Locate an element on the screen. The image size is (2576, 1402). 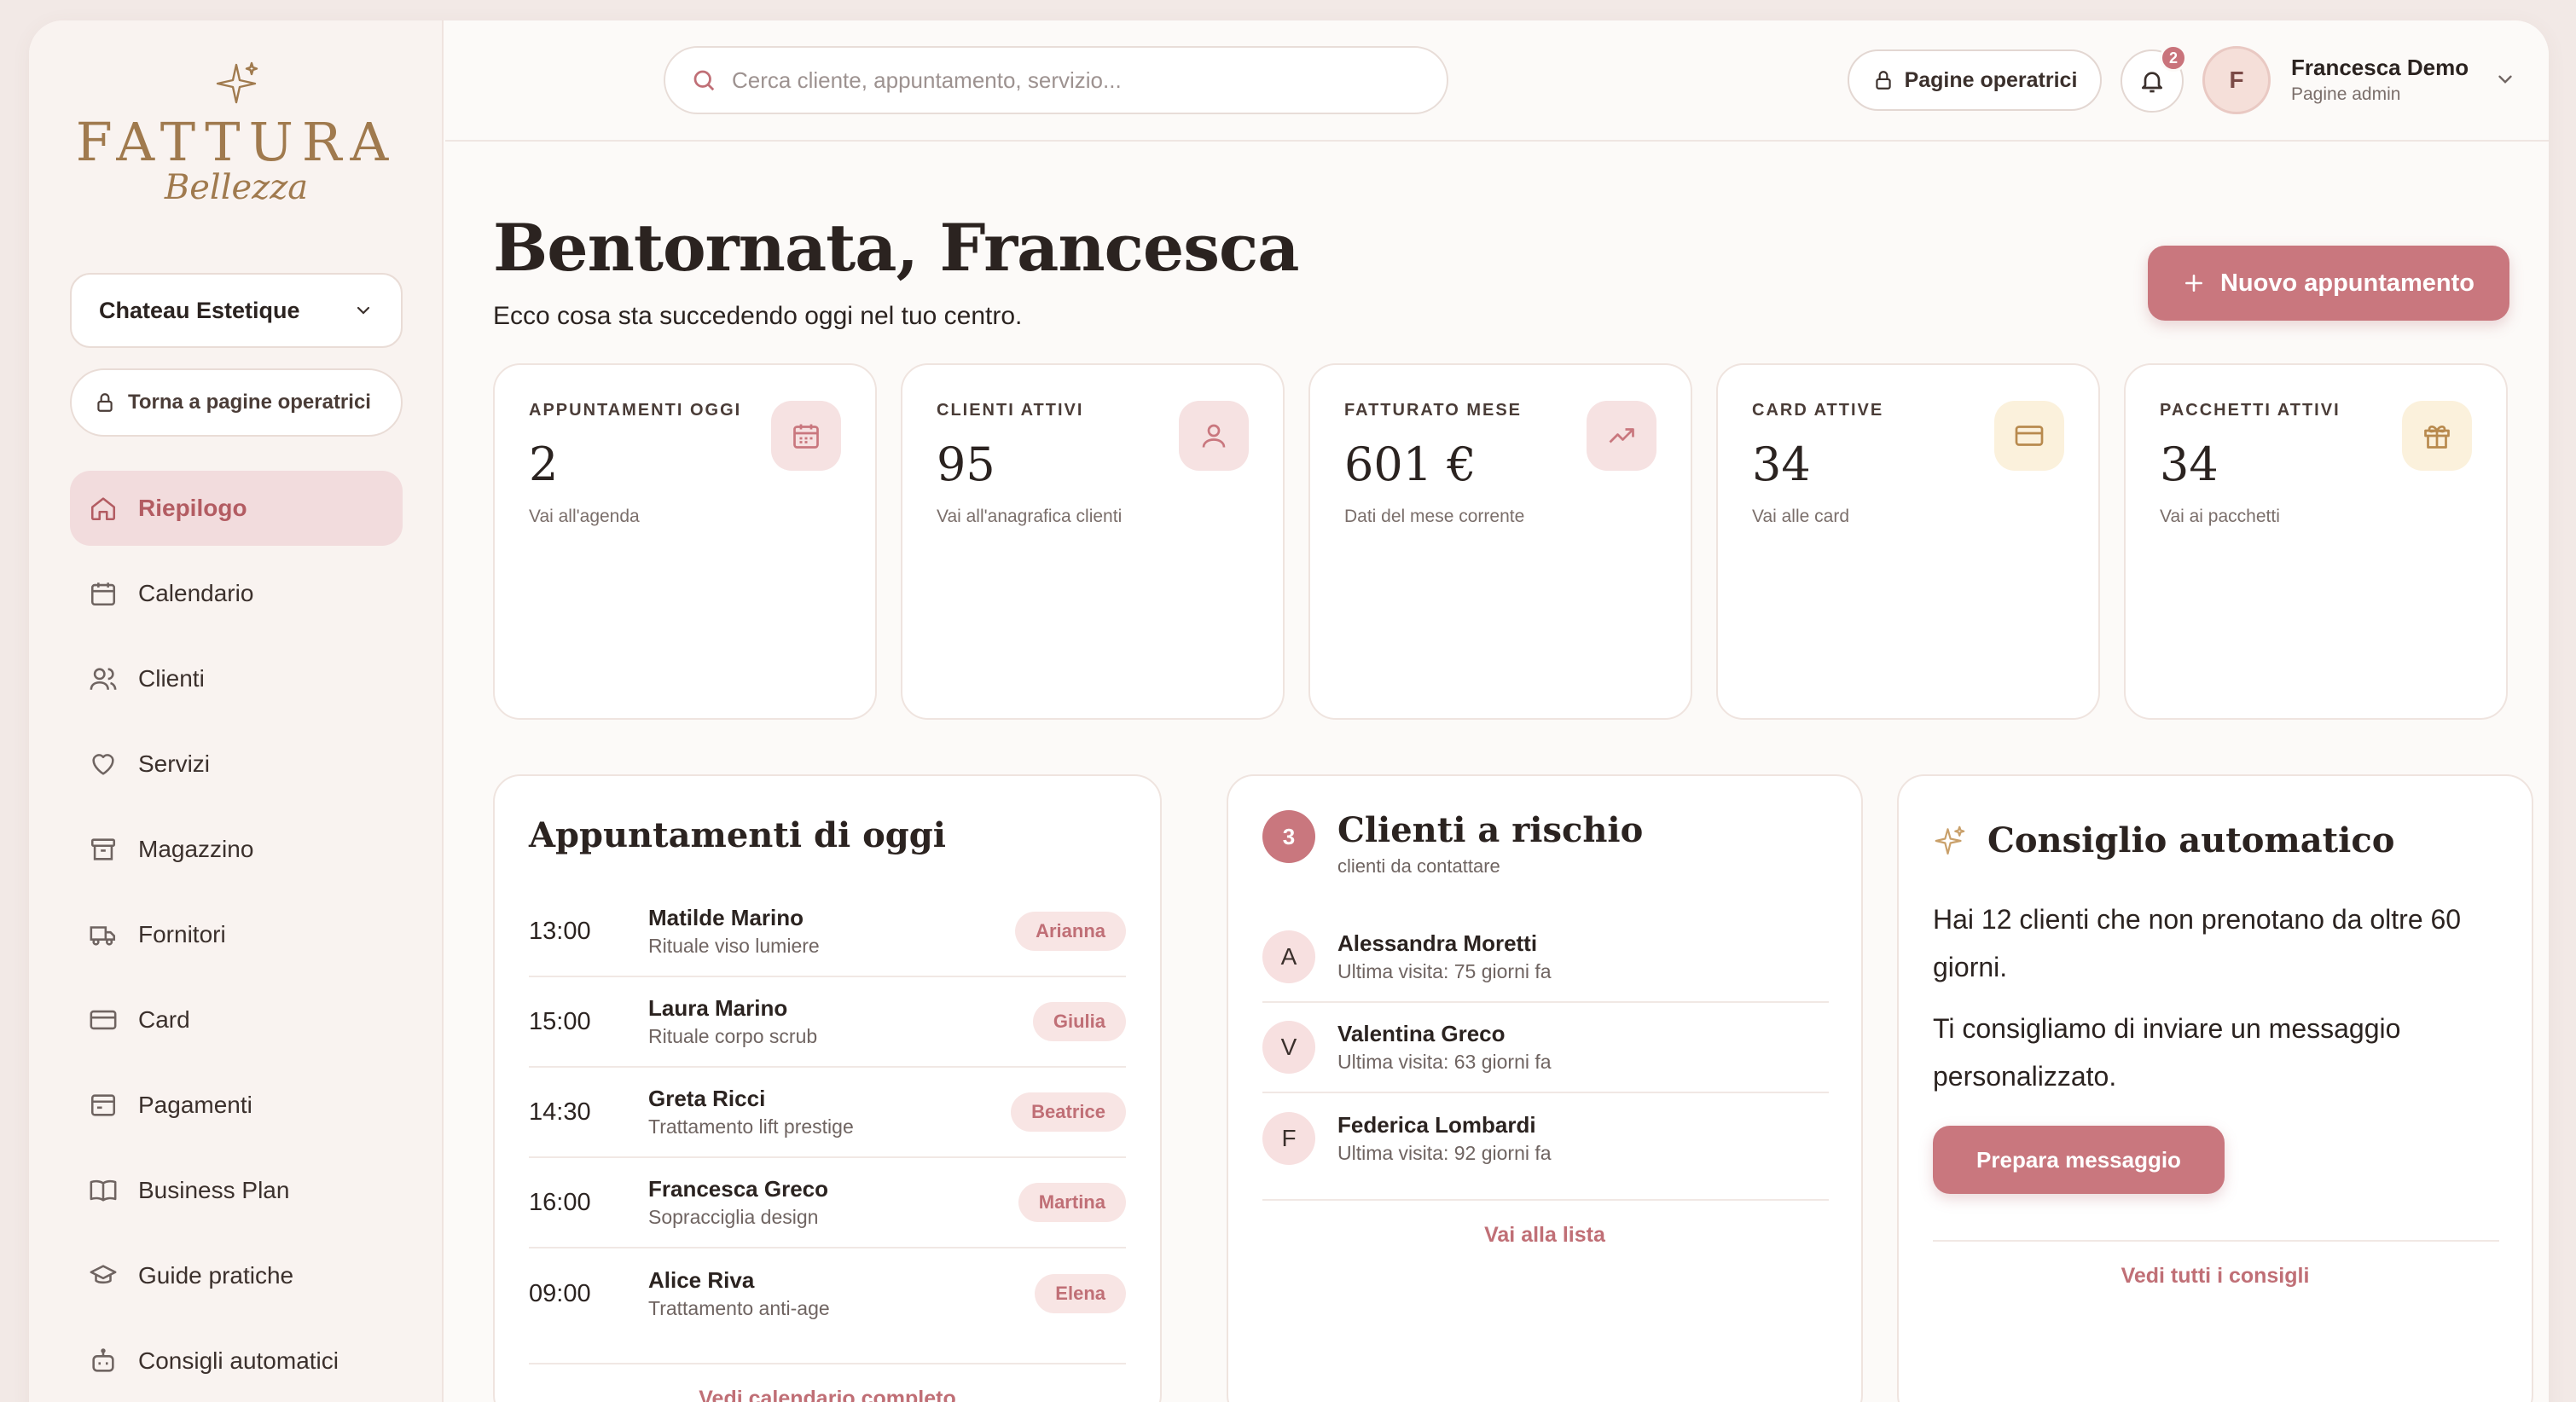
risk-list-link: Vai alla lista is located at coordinates (1544, 1235).